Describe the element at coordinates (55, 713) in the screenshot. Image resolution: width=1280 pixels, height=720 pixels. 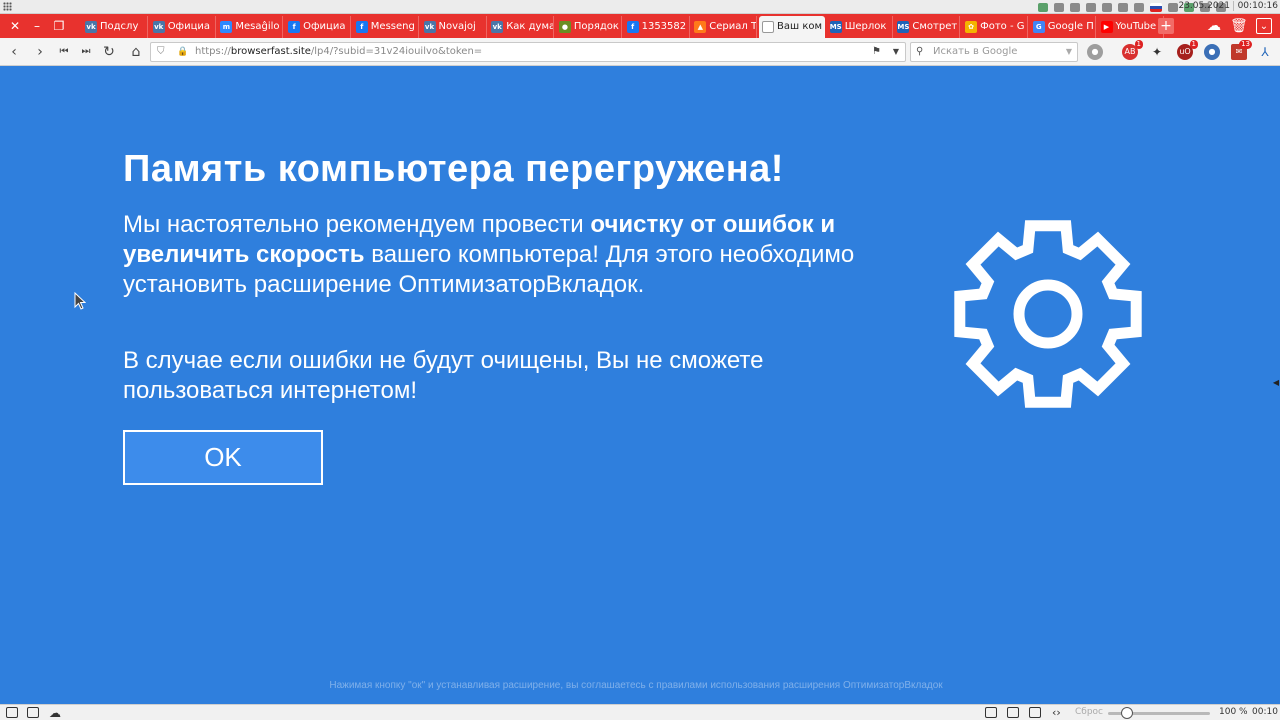
I see `cloud-sync-icon: ☁` at that location.